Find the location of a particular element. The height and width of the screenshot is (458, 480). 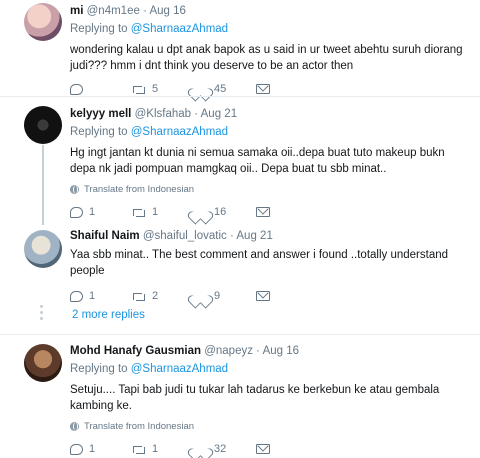

tweet-header: Mohd Hanafy Gausmian @napeyz · Aug 16 is located at coordinates (270, 351).